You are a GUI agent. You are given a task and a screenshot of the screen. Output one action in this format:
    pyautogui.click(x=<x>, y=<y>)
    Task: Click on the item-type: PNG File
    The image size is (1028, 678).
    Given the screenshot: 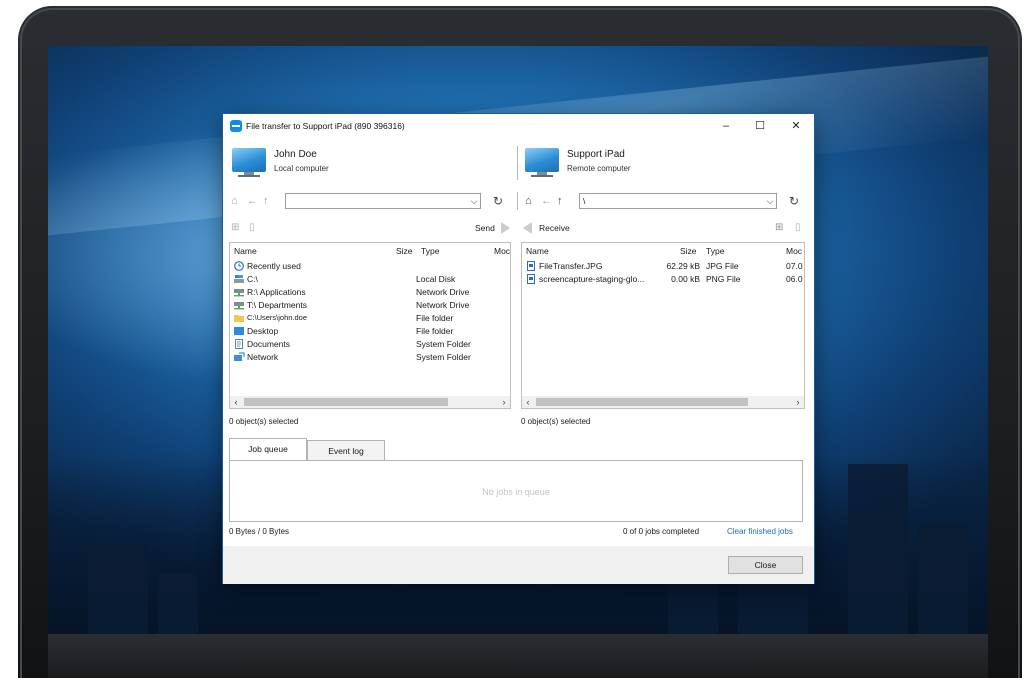 What is the action you would take?
    pyautogui.click(x=723, y=279)
    